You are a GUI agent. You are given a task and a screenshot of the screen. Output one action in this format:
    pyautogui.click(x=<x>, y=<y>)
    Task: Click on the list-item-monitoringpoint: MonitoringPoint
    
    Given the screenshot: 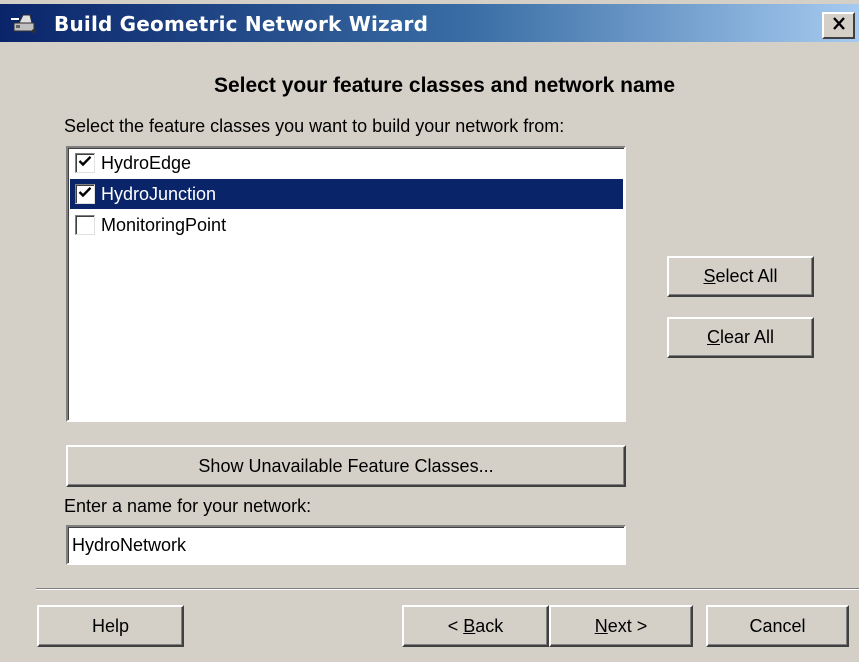 What is the action you would take?
    pyautogui.click(x=346, y=225)
    